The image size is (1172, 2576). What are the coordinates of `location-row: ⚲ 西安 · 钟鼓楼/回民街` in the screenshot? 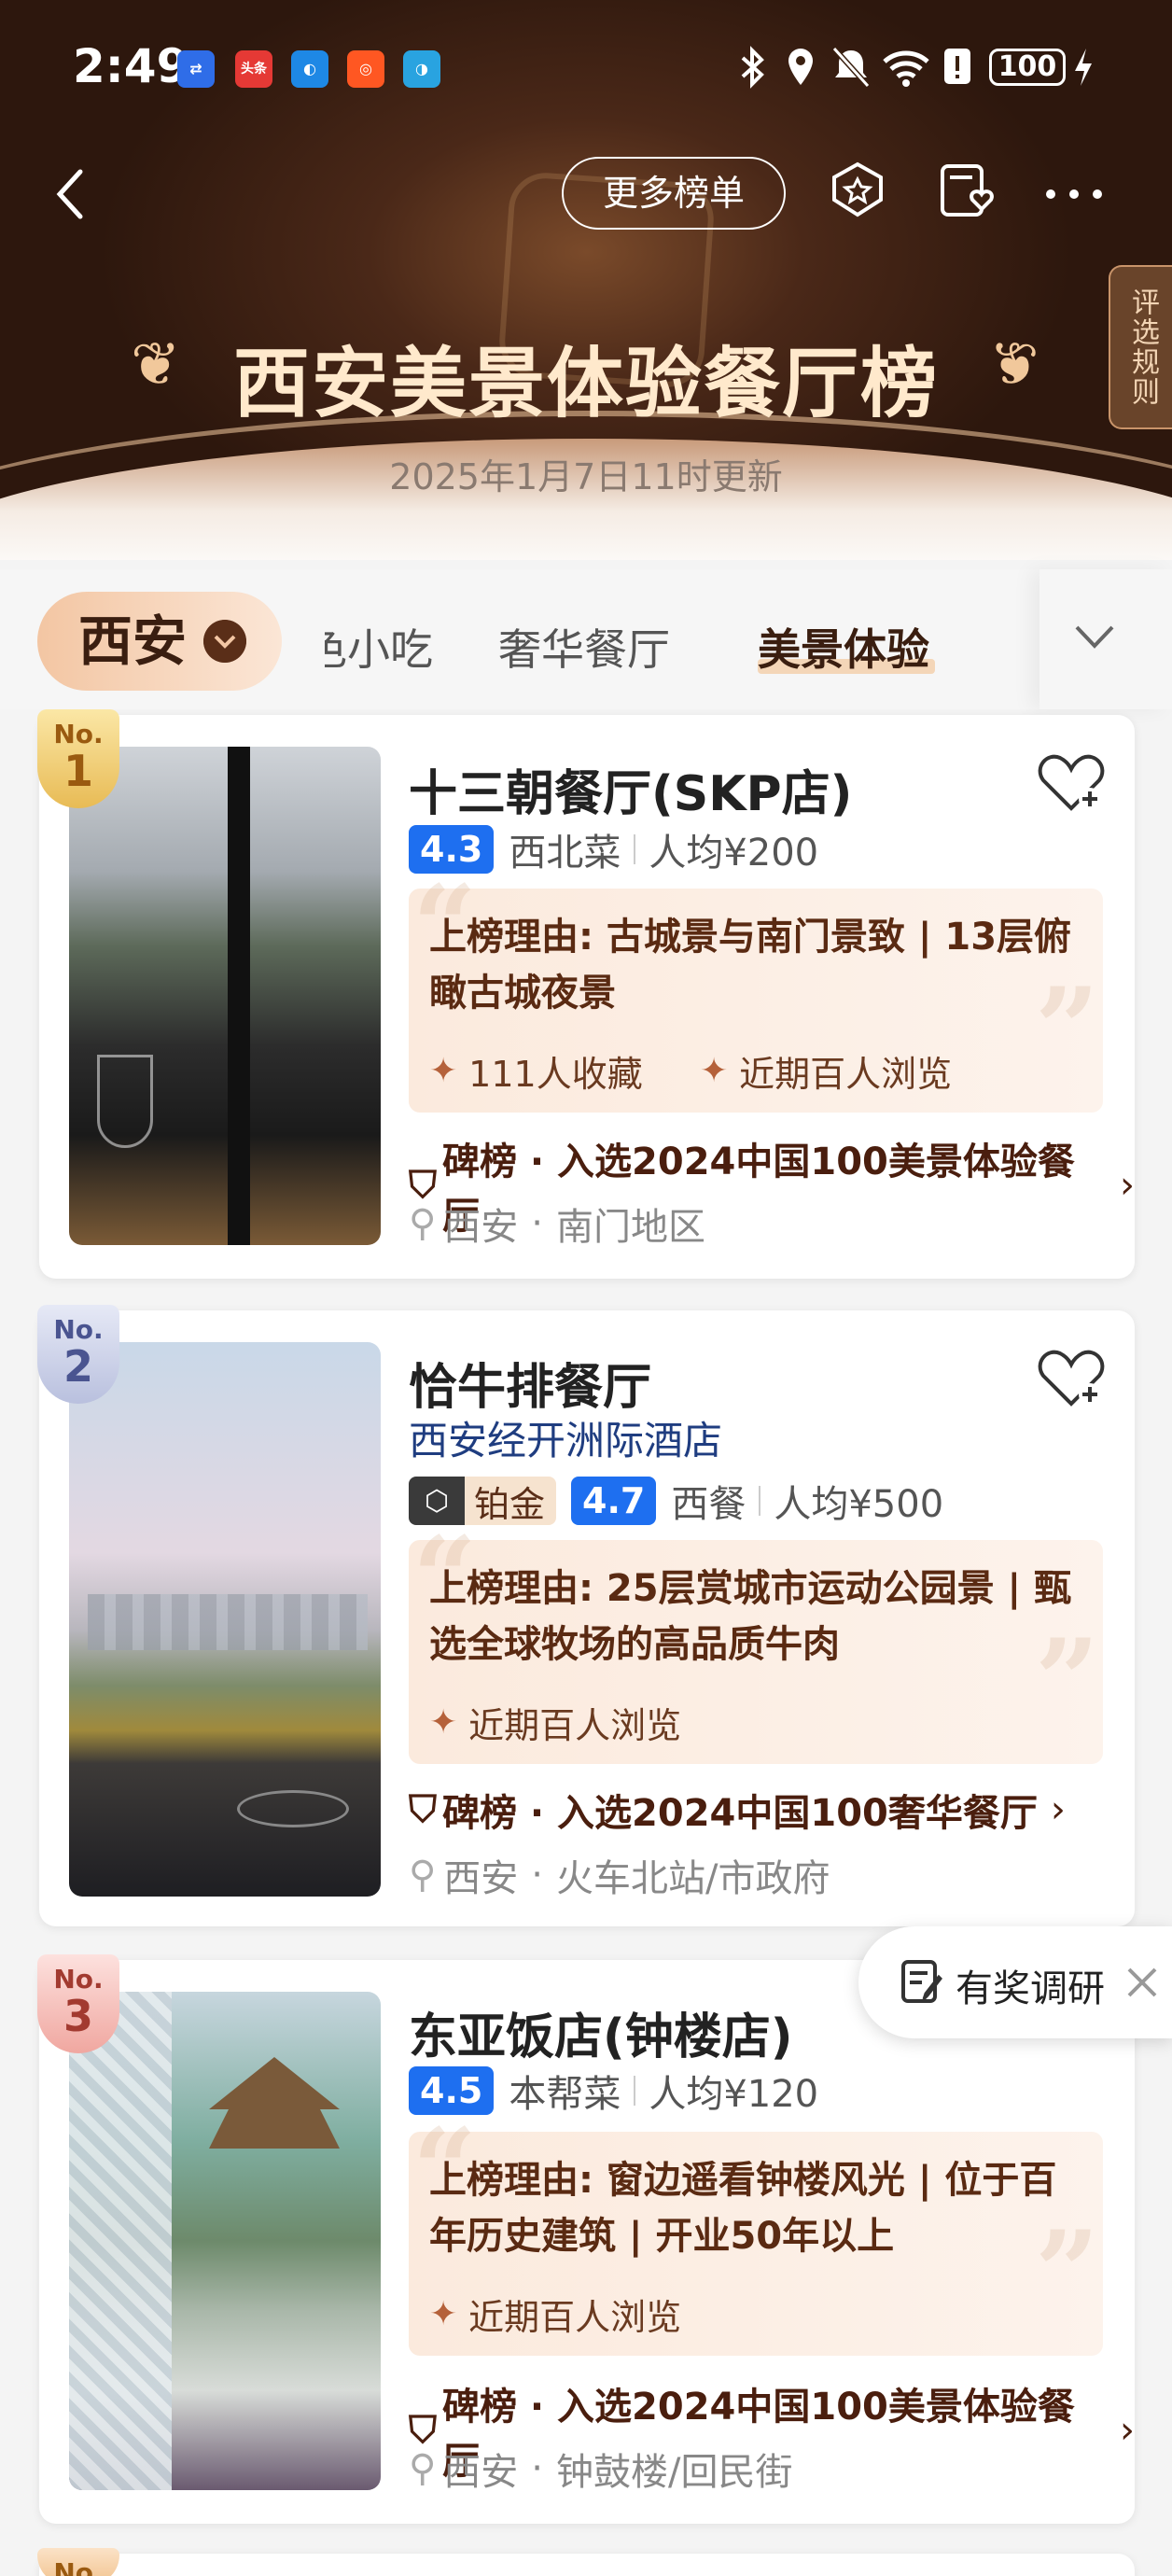 It's located at (601, 2470).